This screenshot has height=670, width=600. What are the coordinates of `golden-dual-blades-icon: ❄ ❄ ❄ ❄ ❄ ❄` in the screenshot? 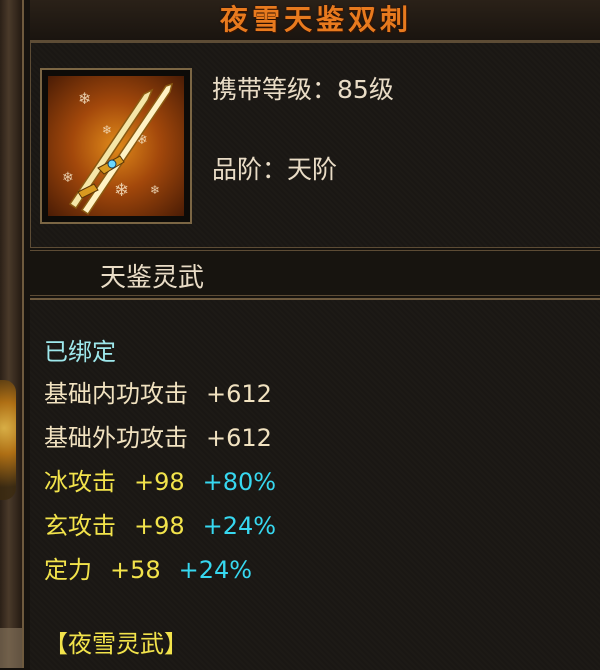 It's located at (116, 146).